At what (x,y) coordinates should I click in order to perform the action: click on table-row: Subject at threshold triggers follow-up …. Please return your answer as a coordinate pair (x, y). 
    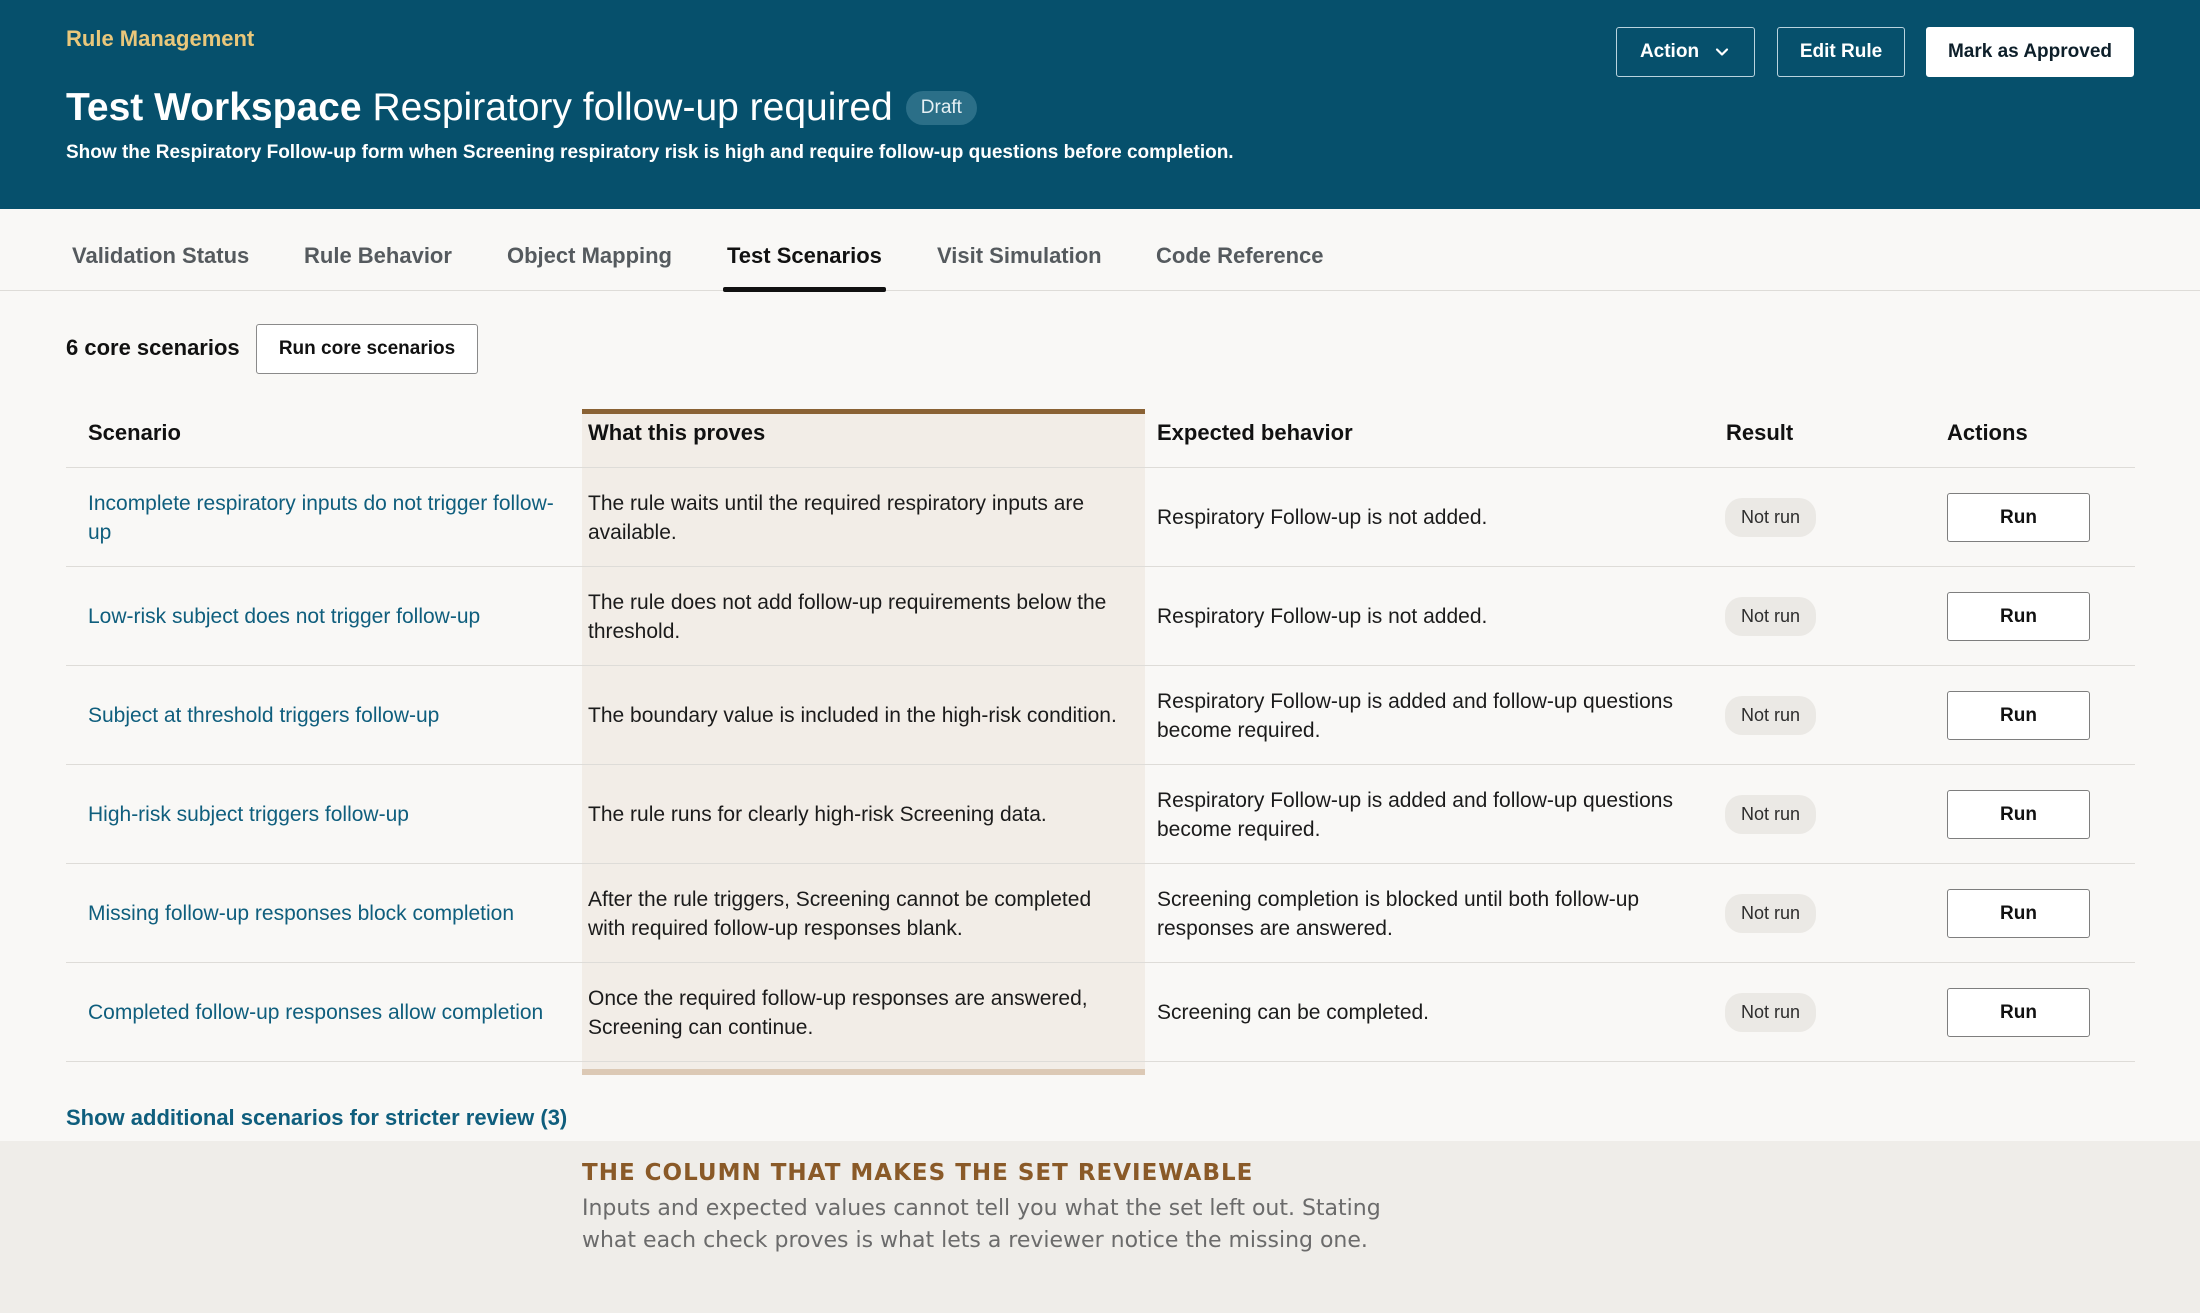
    Looking at the image, I should click on (1100, 715).